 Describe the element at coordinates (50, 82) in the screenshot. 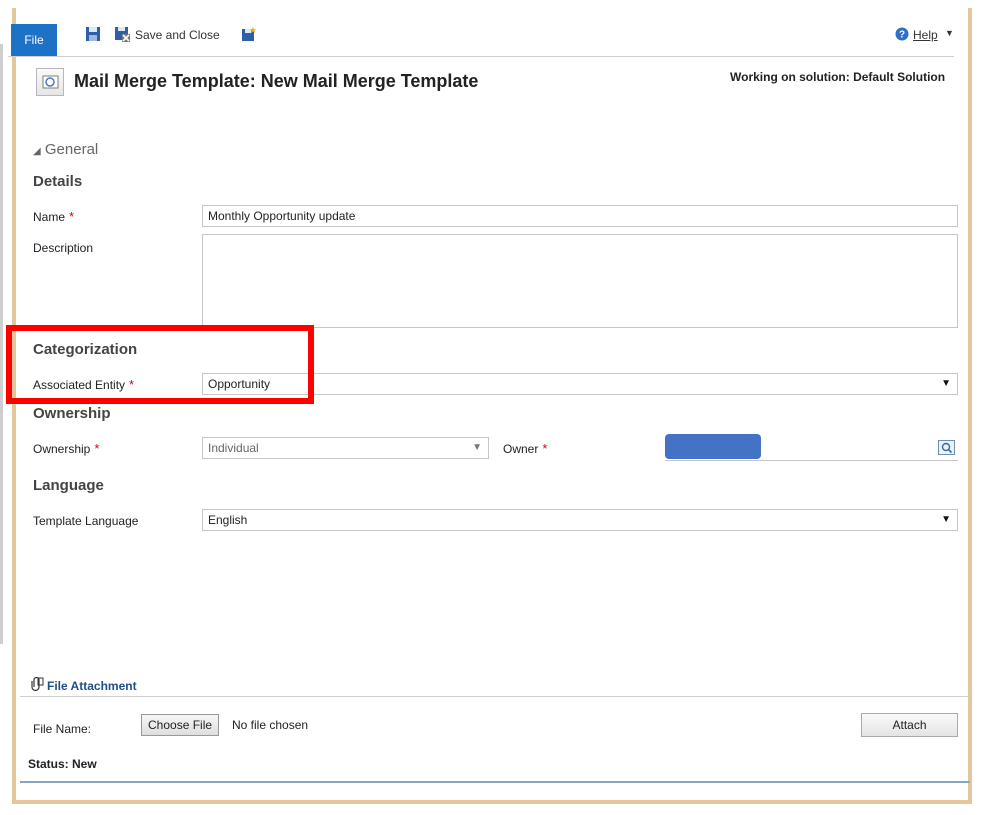

I see `mail-merge-template-icon` at that location.